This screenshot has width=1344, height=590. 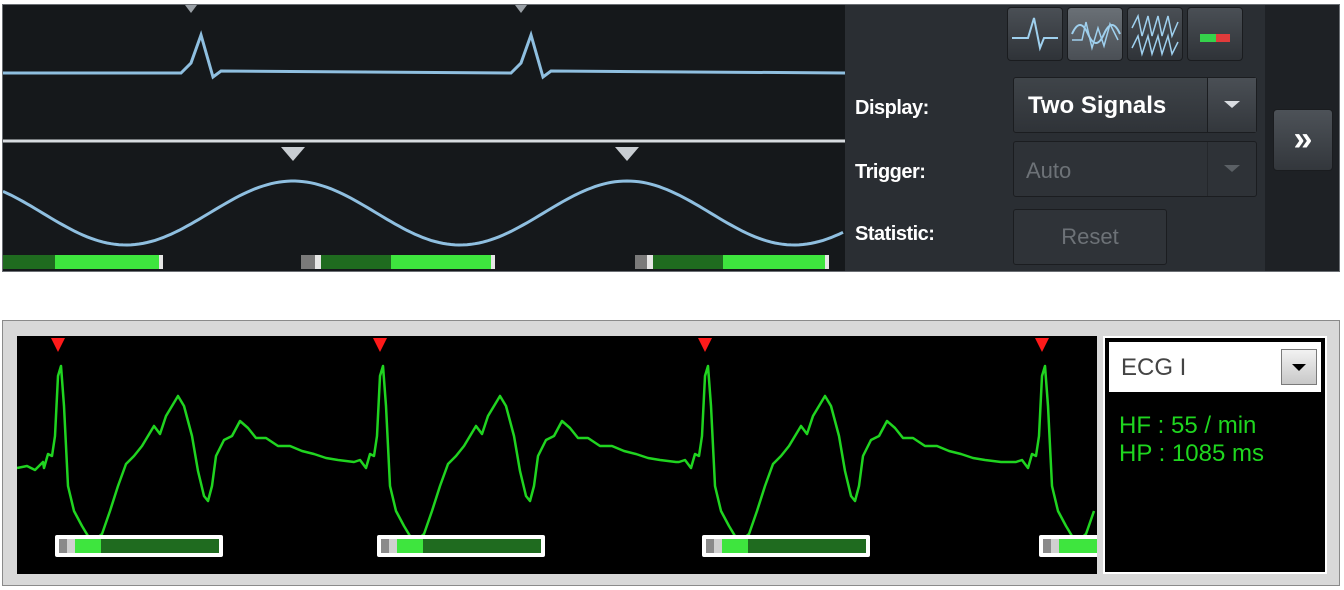 I want to click on trigger-select-value: Auto, so click(x=1049, y=170).